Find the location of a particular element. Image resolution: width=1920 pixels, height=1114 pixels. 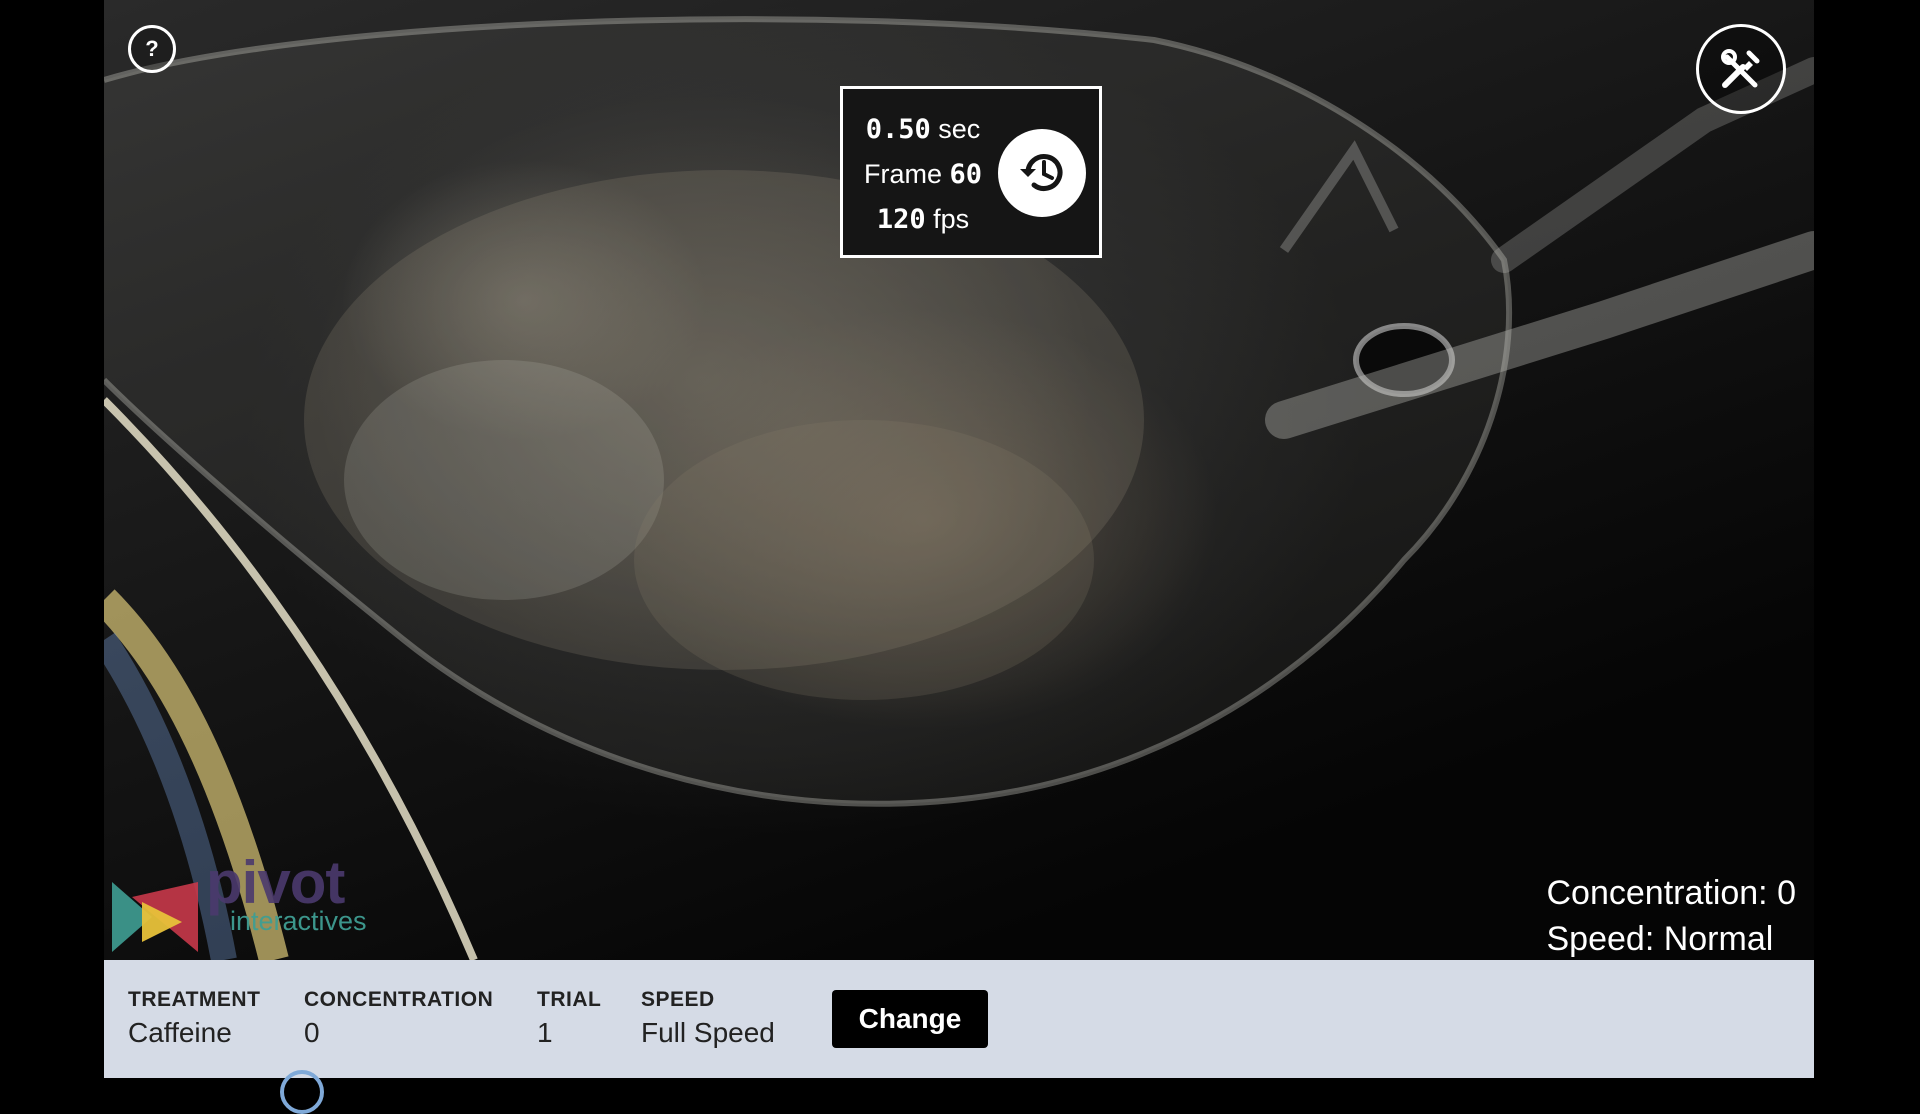

overlay-speed: Speed: Normal is located at coordinates (1660, 939).